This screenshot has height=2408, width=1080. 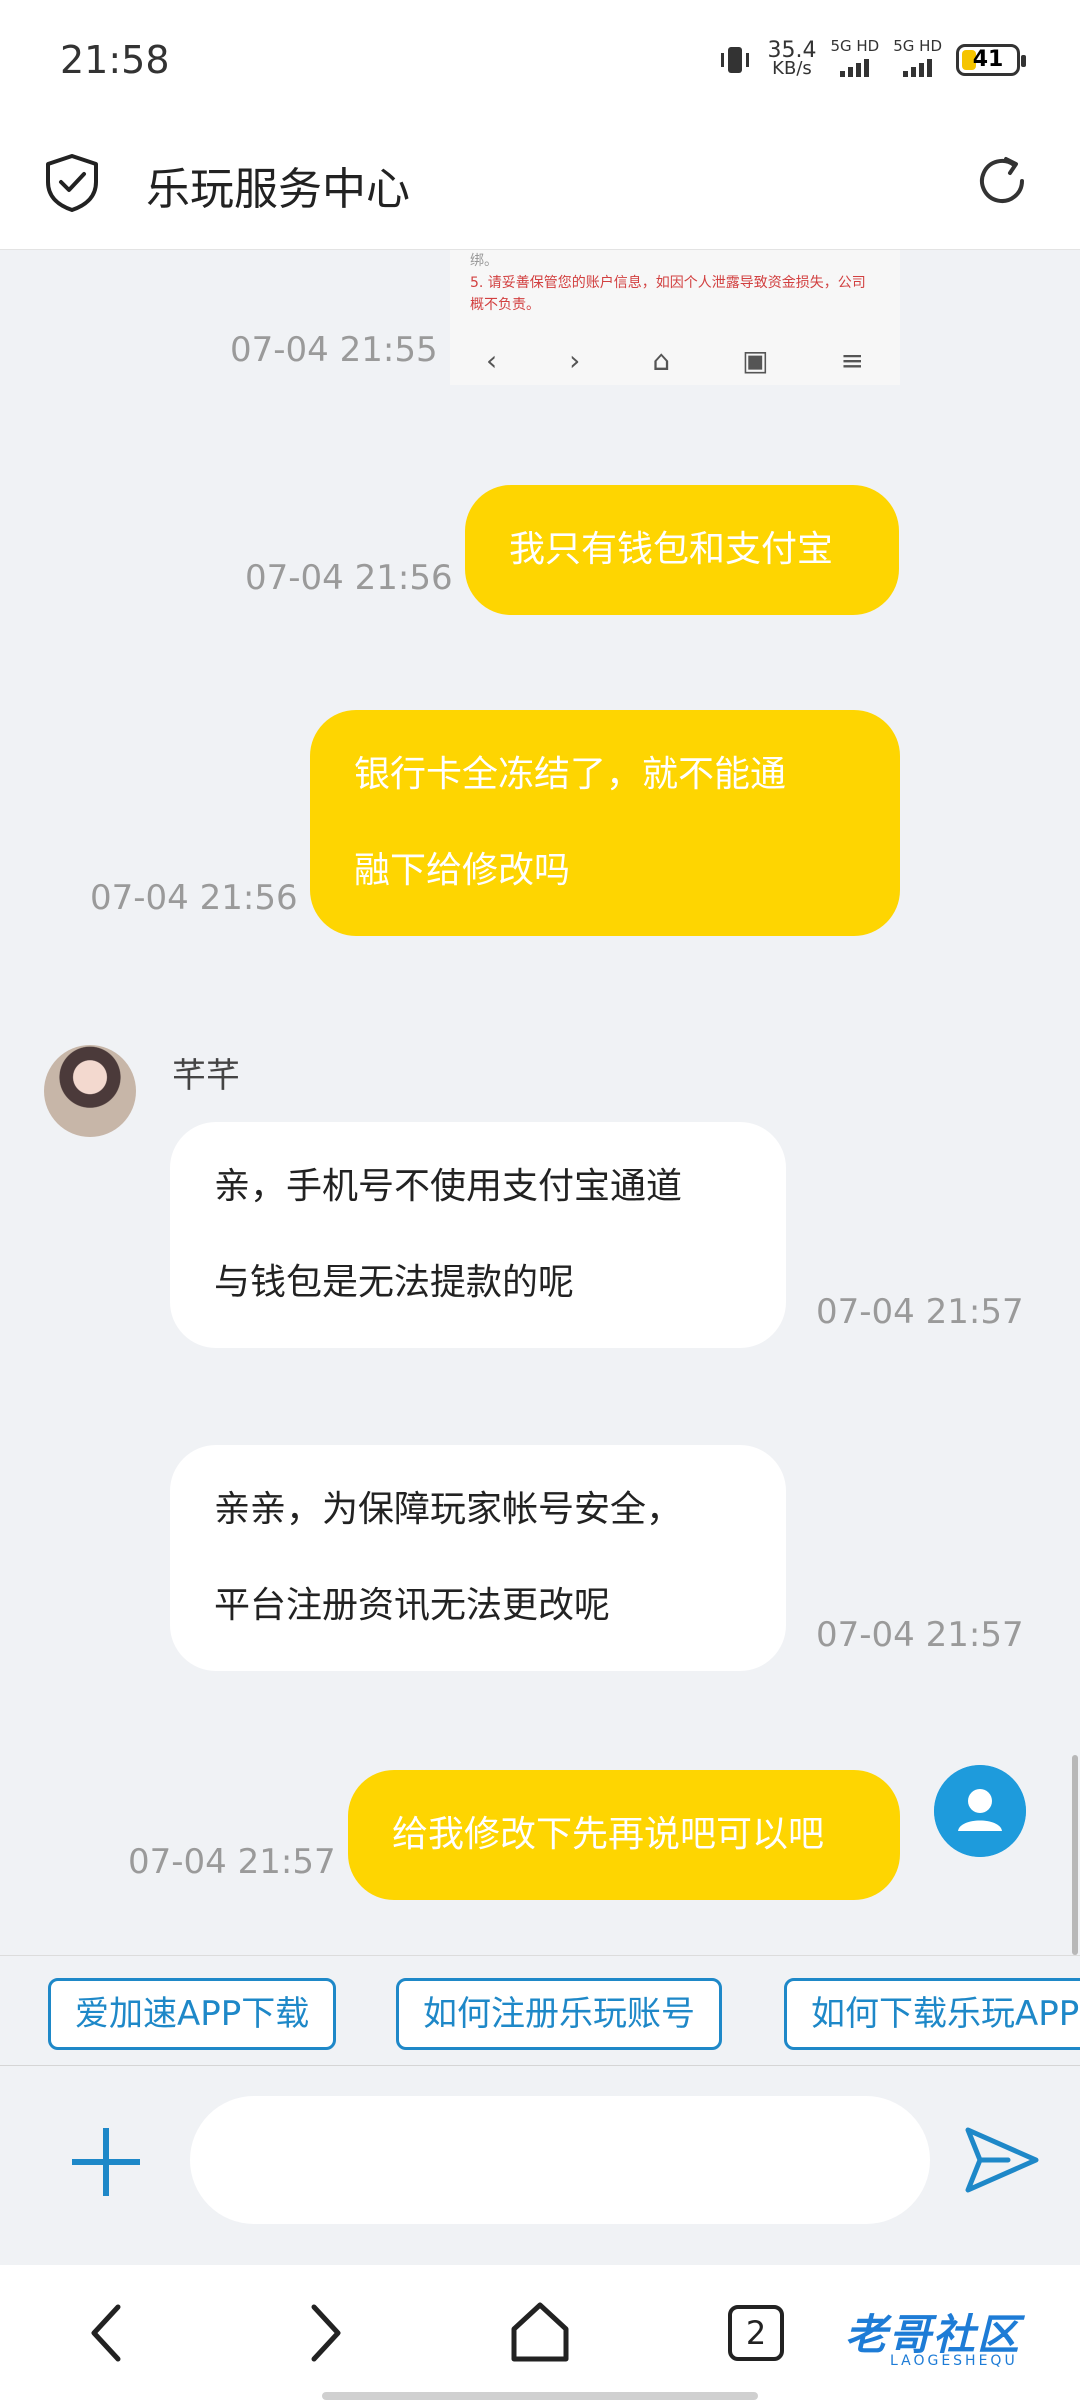 I want to click on message-line: 融下给修改吗, so click(x=462, y=870).